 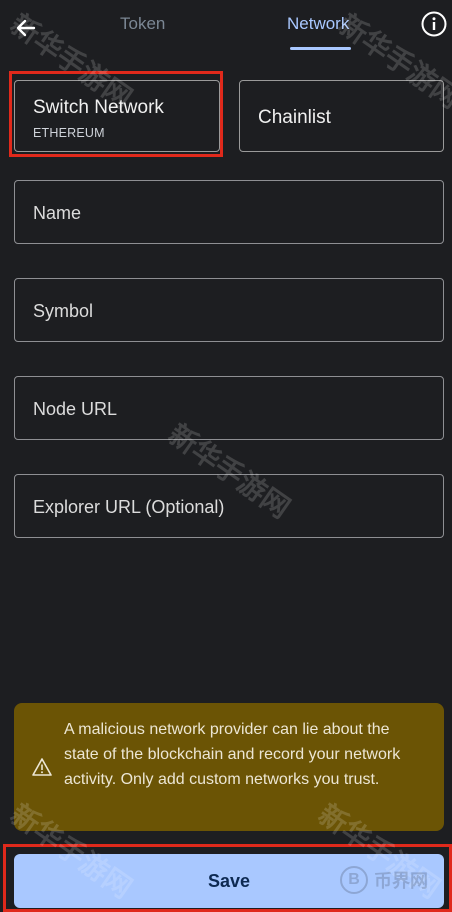 I want to click on chainlist-label: Chainlist, so click(x=294, y=117).